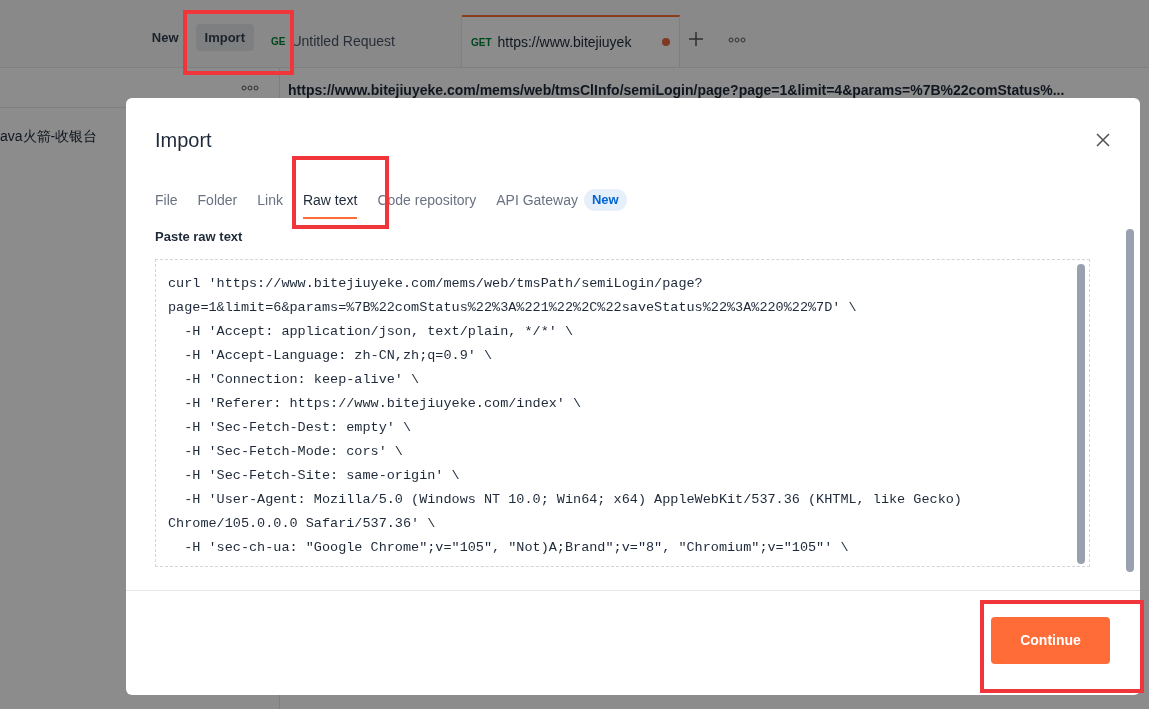 The width and height of the screenshot is (1149, 709). What do you see at coordinates (217, 200) in the screenshot?
I see `import-tab: Folder` at bounding box center [217, 200].